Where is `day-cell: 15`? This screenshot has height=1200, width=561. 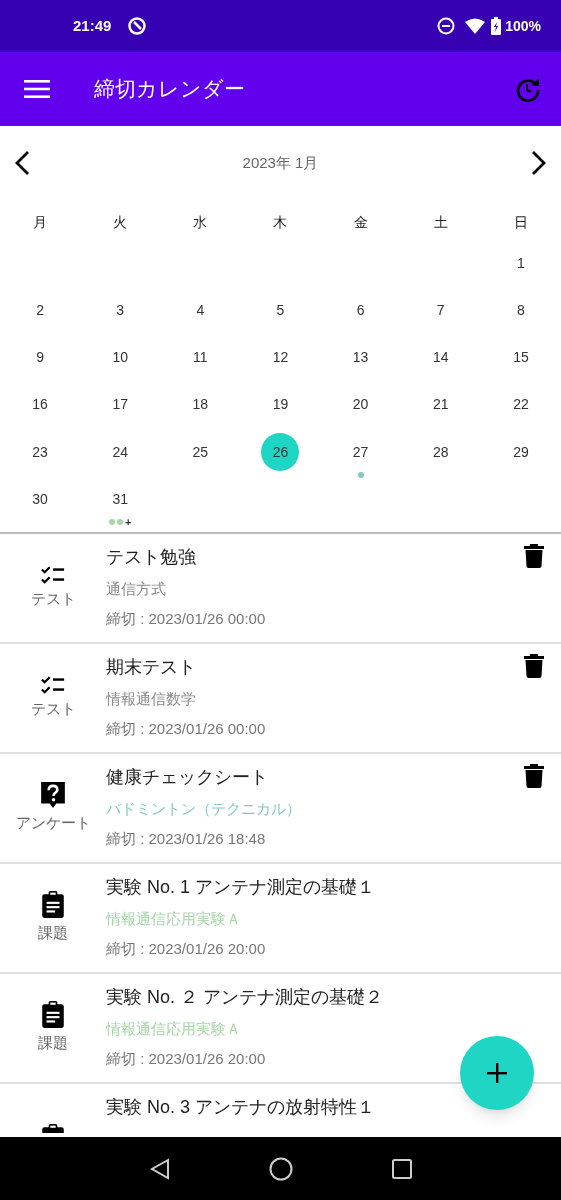 day-cell: 15 is located at coordinates (520, 357).